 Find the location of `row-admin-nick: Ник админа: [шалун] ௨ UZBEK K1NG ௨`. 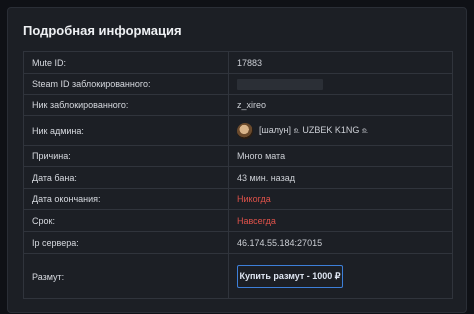

row-admin-nick: Ник админа: [шалун] ௨ UZBEK K1NG ௨ is located at coordinates (238, 131).